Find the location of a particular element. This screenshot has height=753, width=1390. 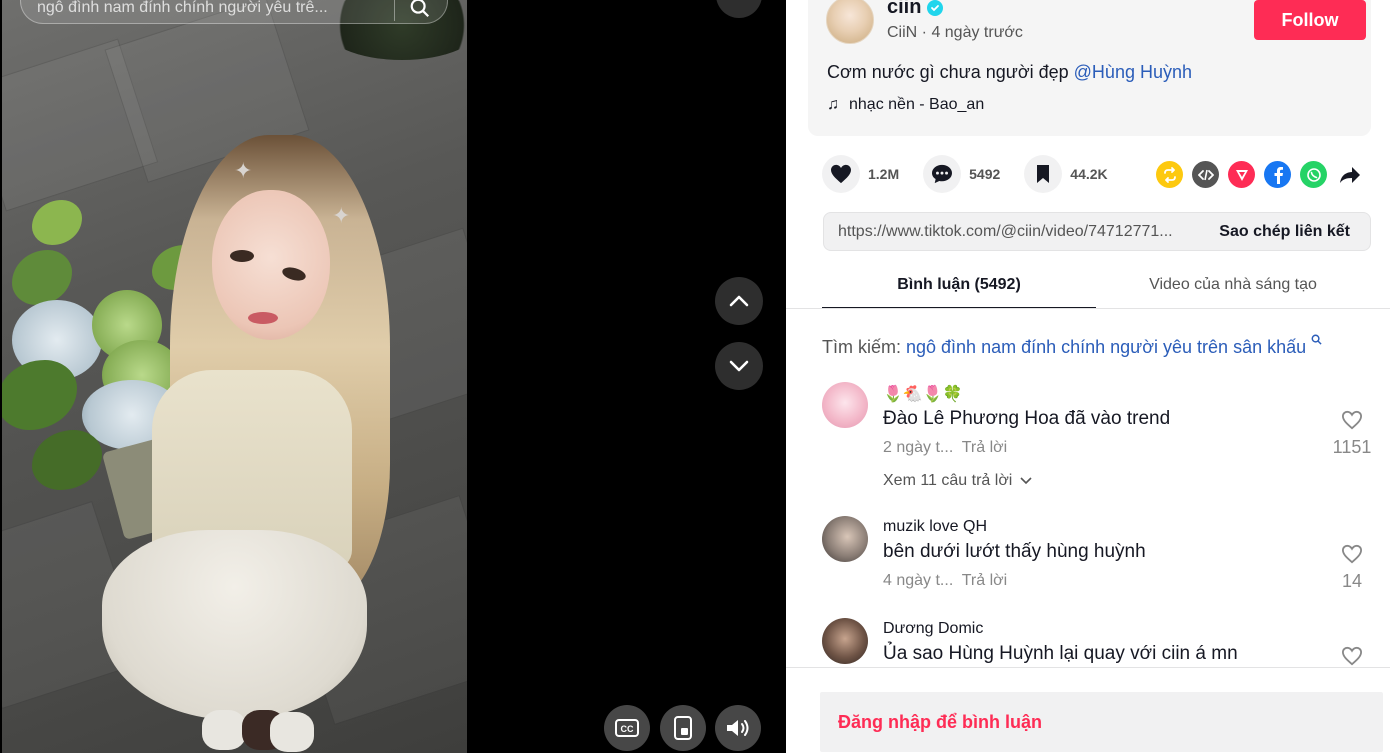

video-caption: Cơm nước gì chưa người đẹp @Hùng Huỳnh is located at coordinates (1009, 72).